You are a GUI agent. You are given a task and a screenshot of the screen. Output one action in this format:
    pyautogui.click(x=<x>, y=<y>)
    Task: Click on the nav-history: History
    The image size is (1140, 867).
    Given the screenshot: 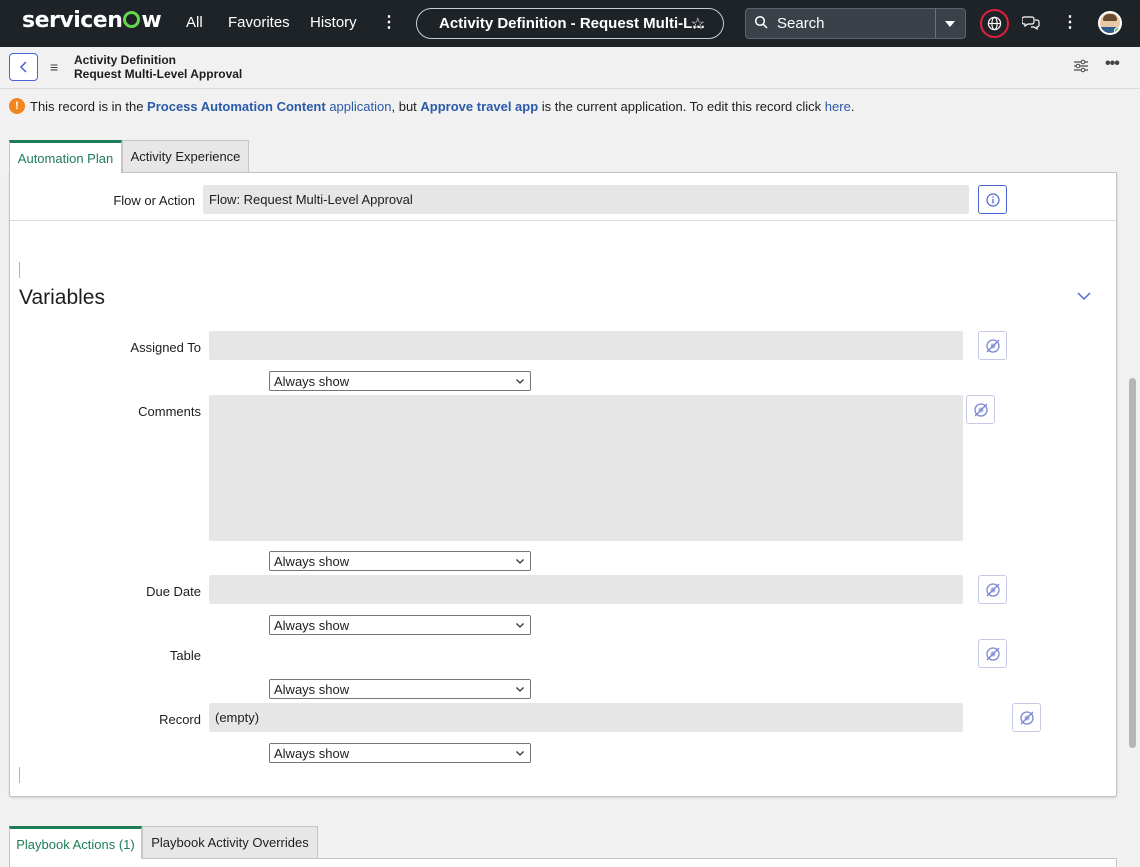 What is the action you would take?
    pyautogui.click(x=333, y=22)
    